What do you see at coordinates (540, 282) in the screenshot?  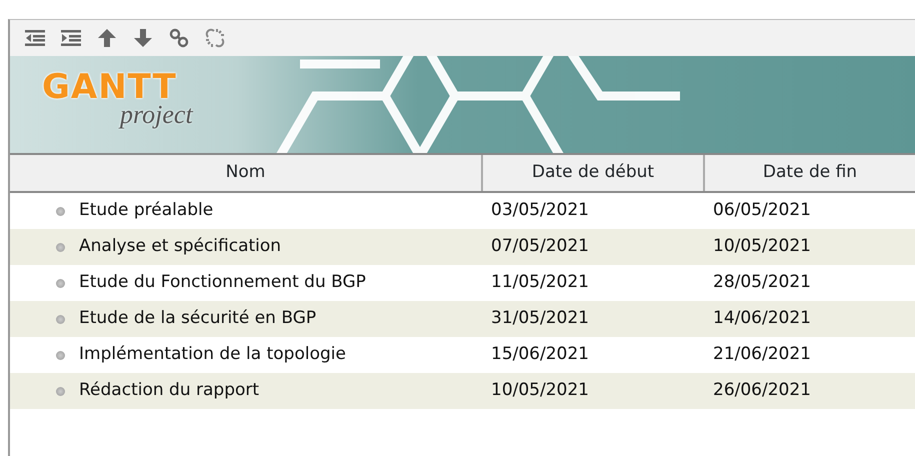 I see `start-date: 11/05/2021` at bounding box center [540, 282].